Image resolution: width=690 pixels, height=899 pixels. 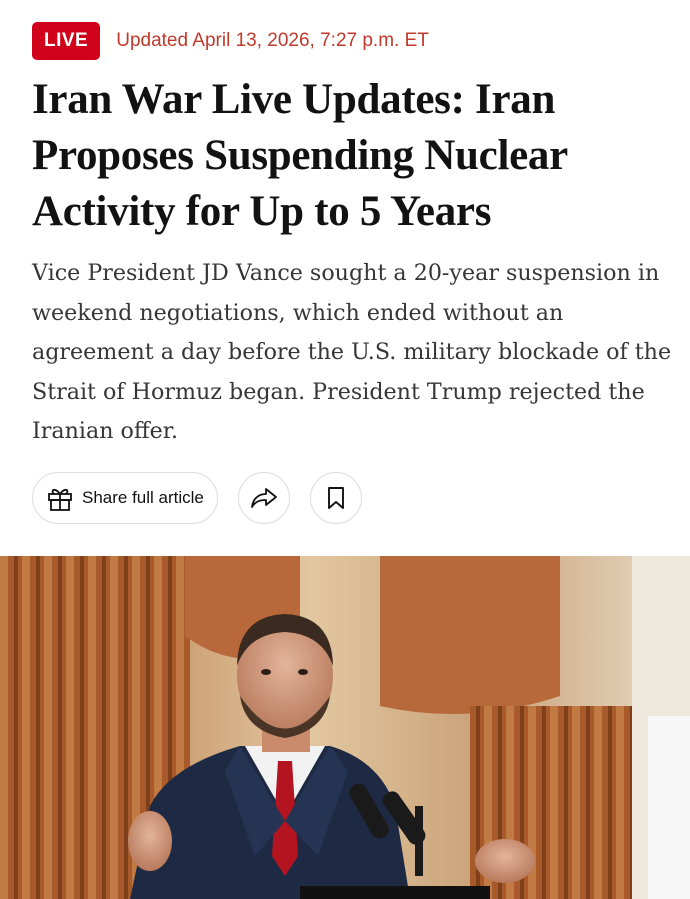 I want to click on bookmark-icon, so click(x=336, y=498).